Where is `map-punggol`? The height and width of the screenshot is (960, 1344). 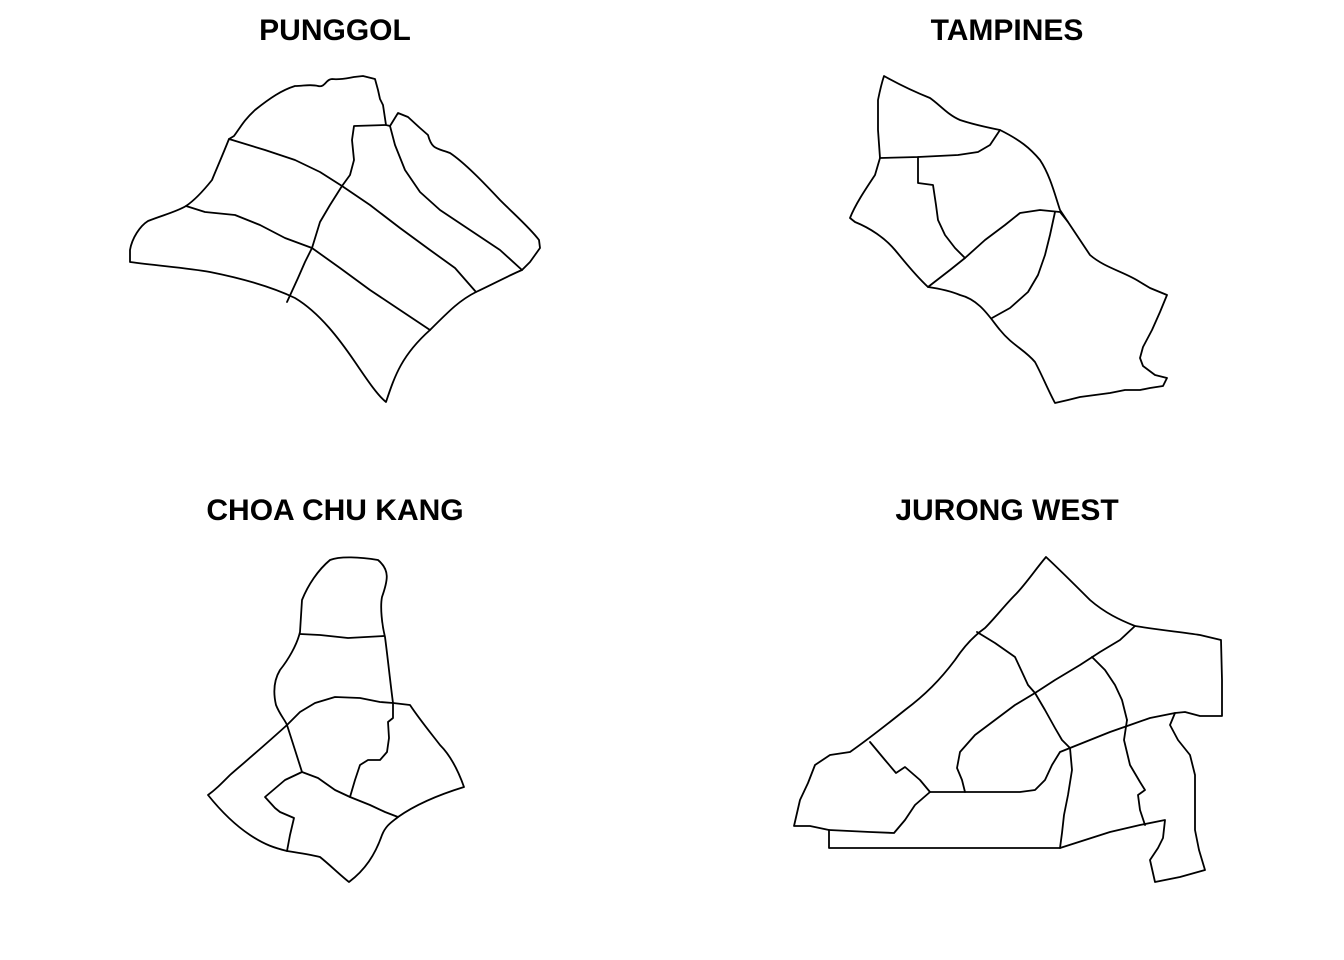 map-punggol is located at coordinates (335, 239).